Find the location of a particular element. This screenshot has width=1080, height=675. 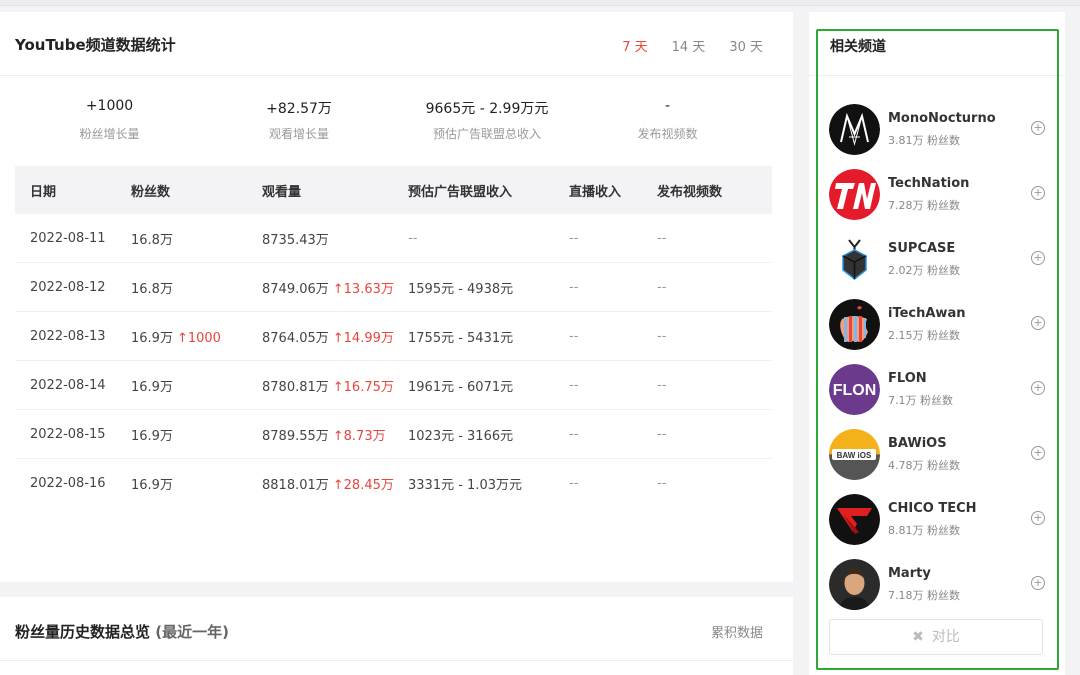

bawios-avatar: BAW iOS is located at coordinates (854, 454).